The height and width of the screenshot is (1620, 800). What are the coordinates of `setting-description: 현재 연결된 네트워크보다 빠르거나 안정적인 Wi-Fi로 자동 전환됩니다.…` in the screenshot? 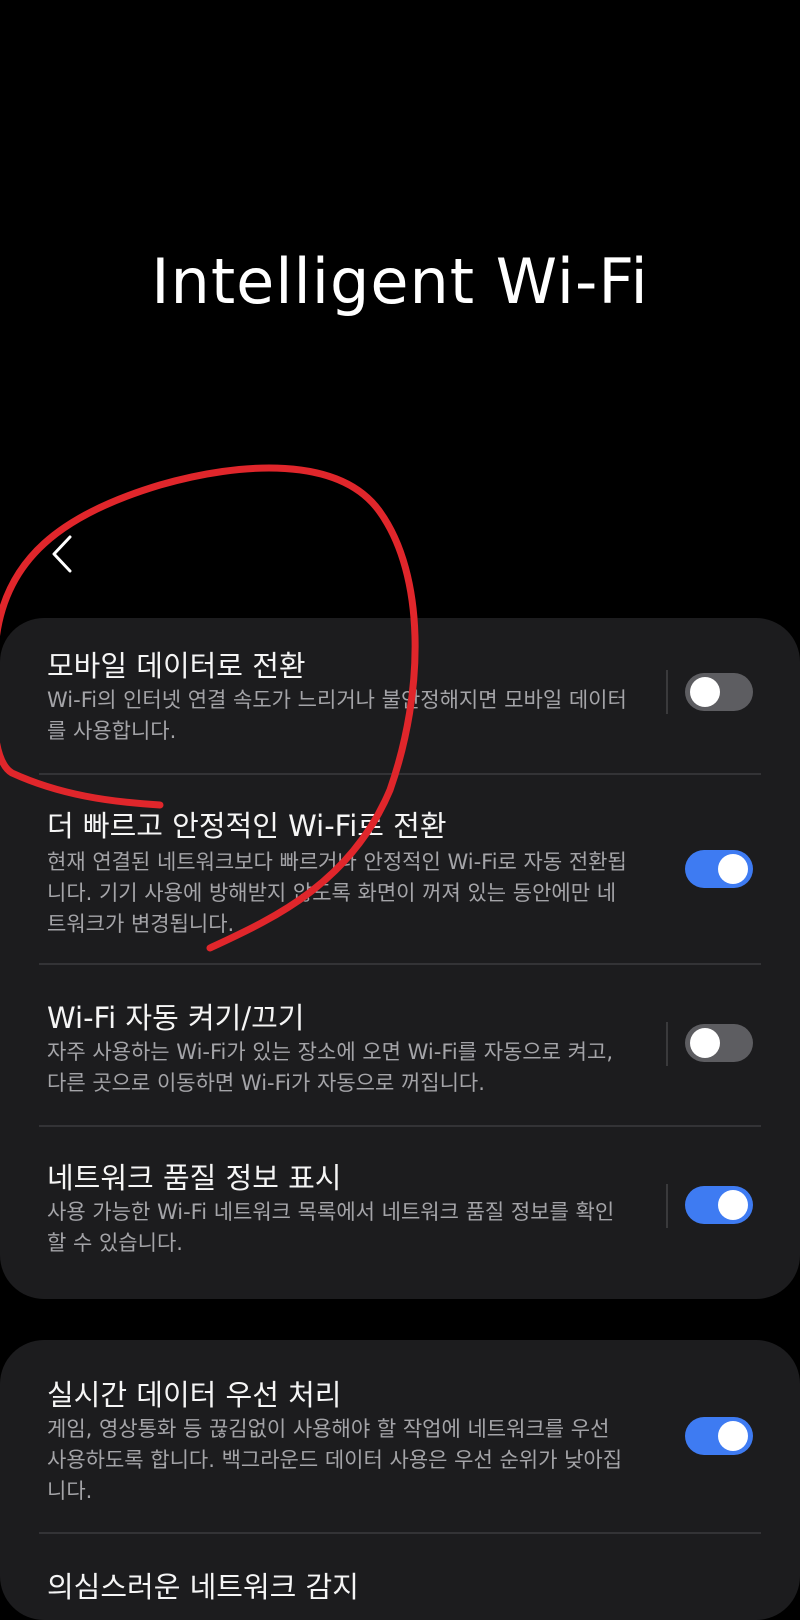 It's located at (337, 893).